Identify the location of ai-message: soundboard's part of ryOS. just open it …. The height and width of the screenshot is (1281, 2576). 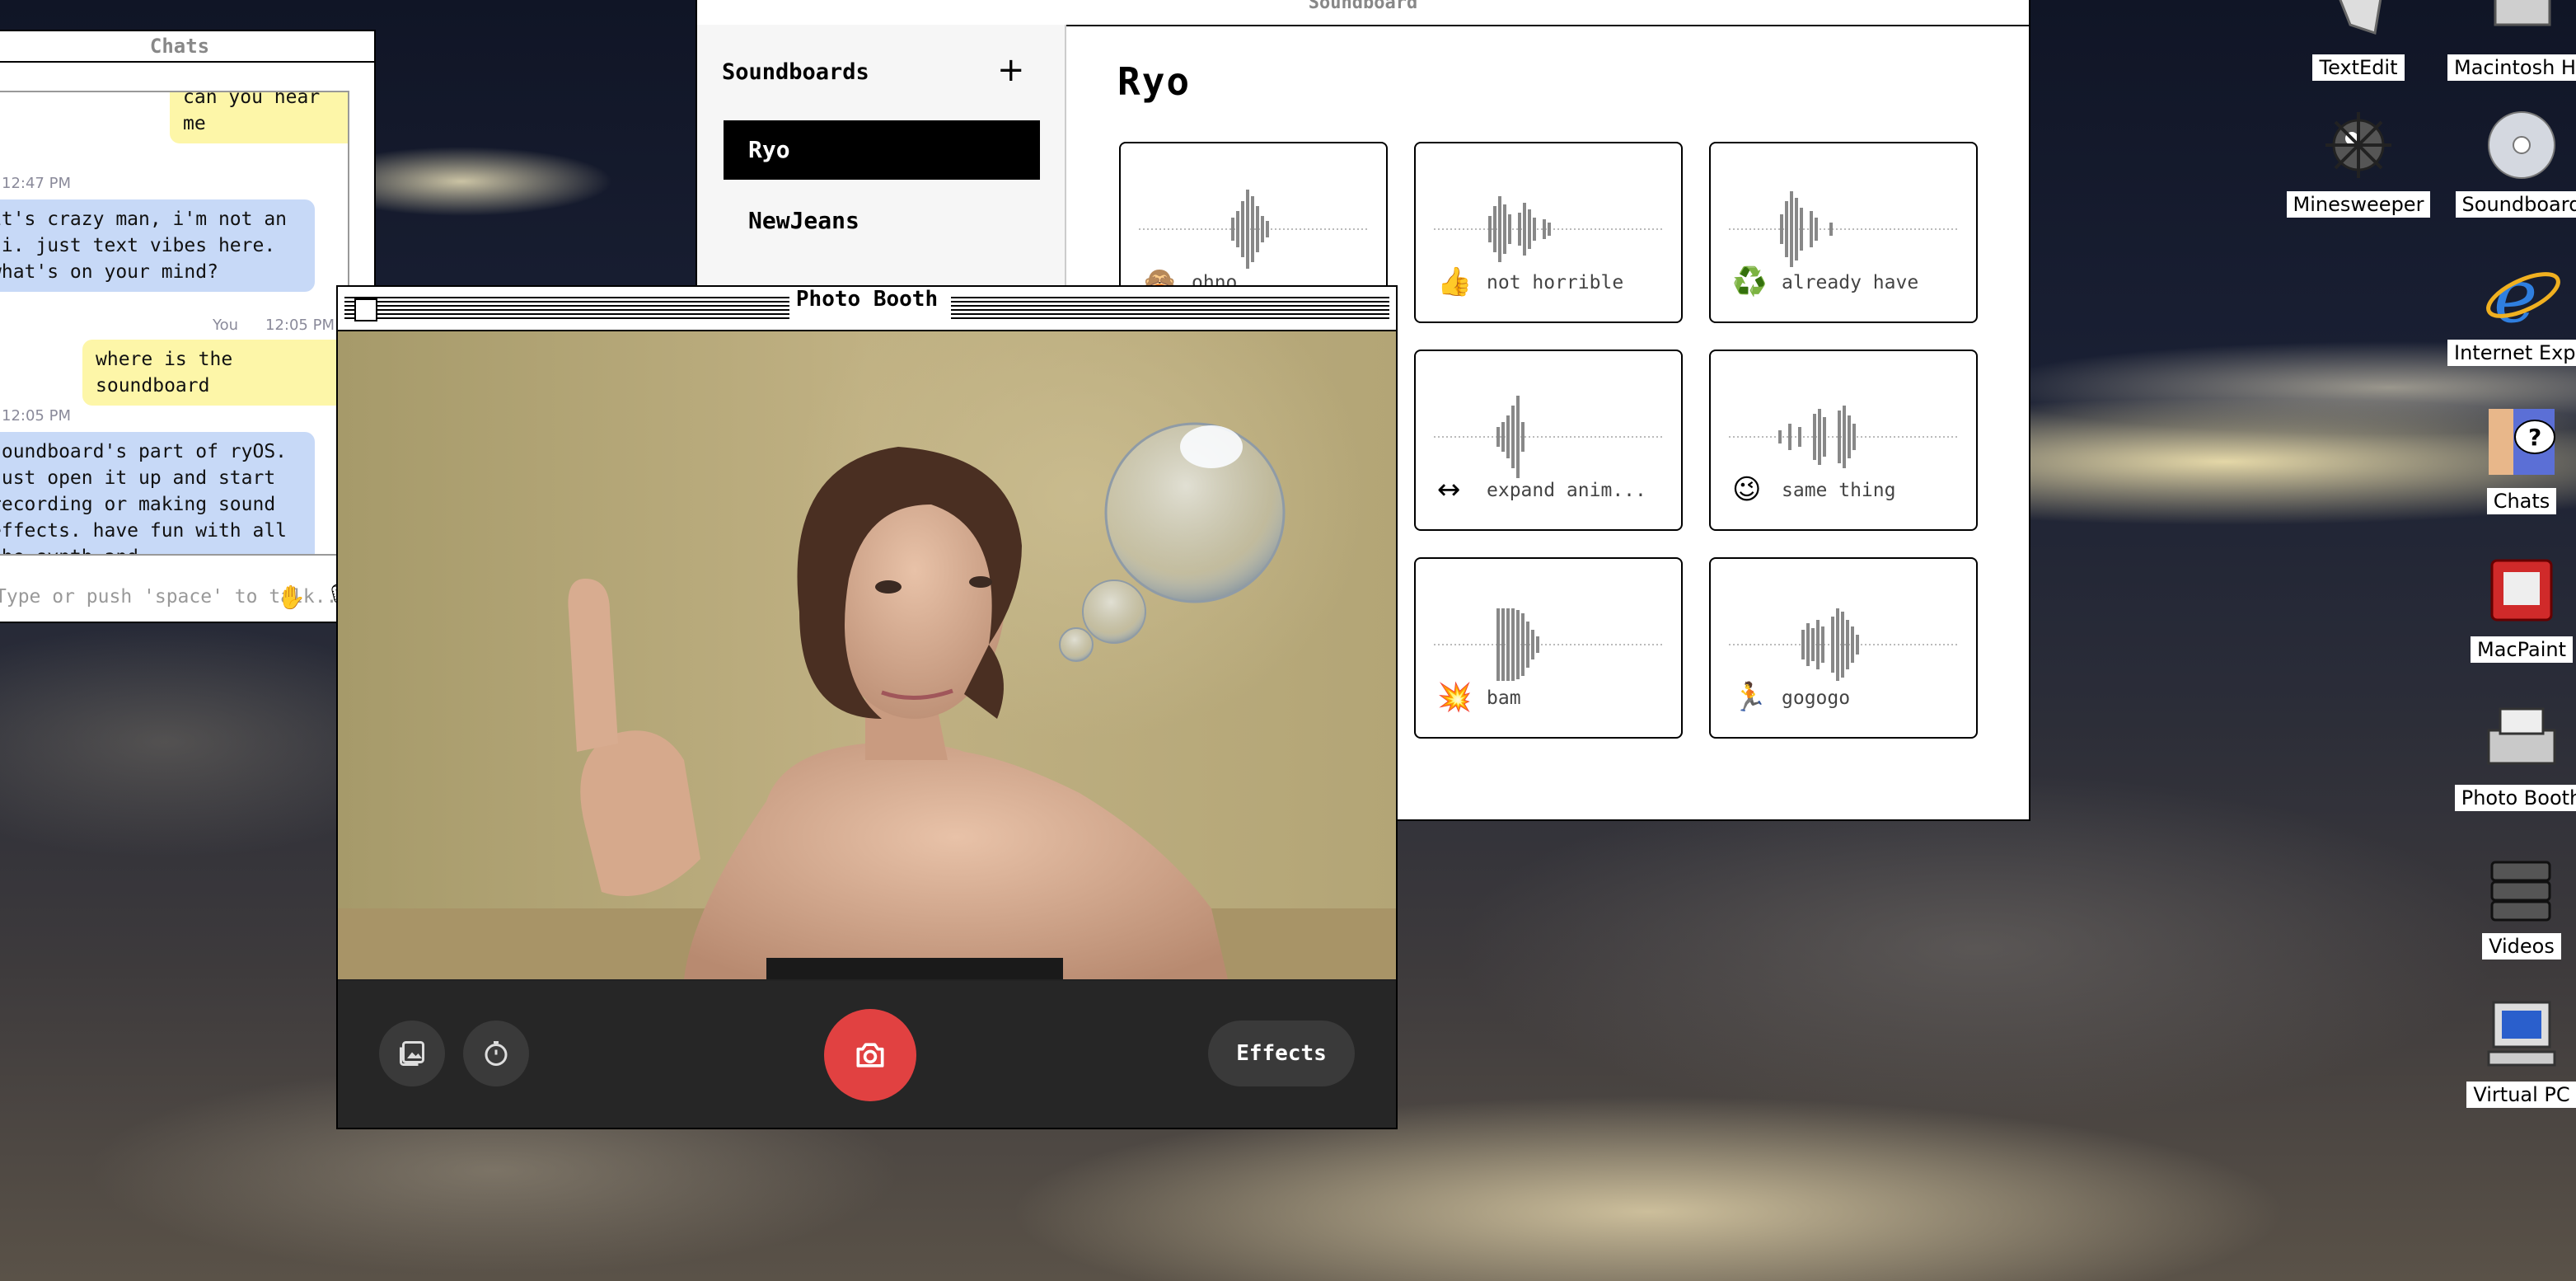
(157, 493).